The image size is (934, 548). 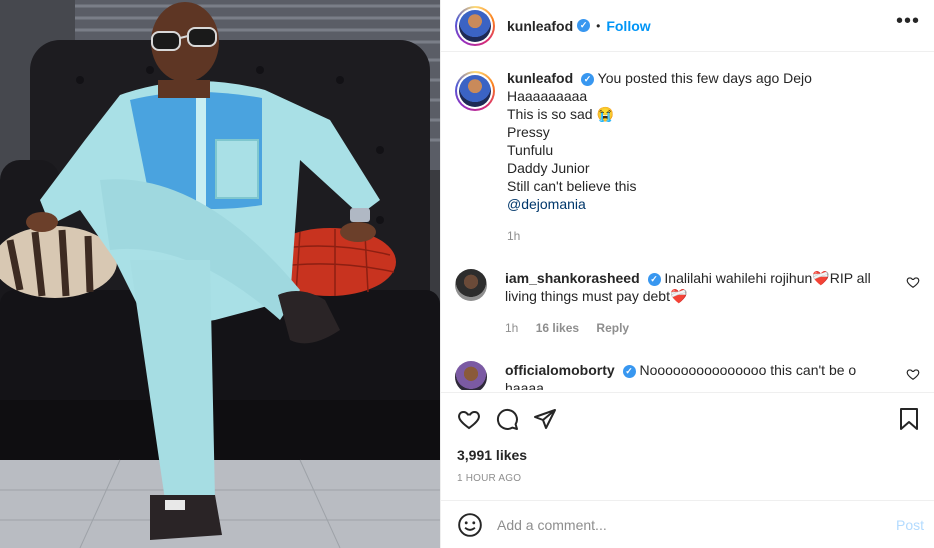 I want to click on share-paper-plane-icon, so click(x=545, y=419).